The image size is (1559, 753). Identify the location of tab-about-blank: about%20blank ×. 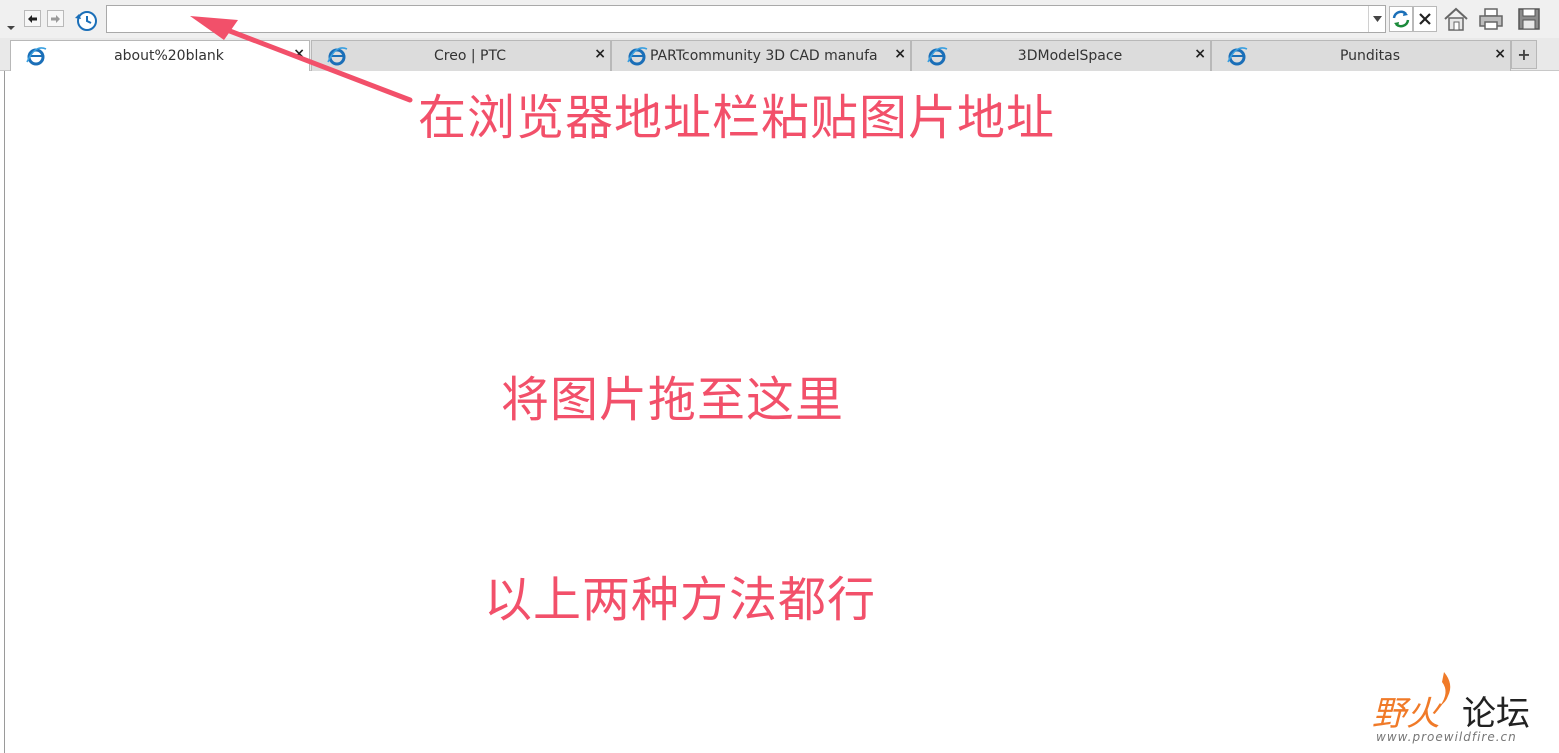
(160, 56).